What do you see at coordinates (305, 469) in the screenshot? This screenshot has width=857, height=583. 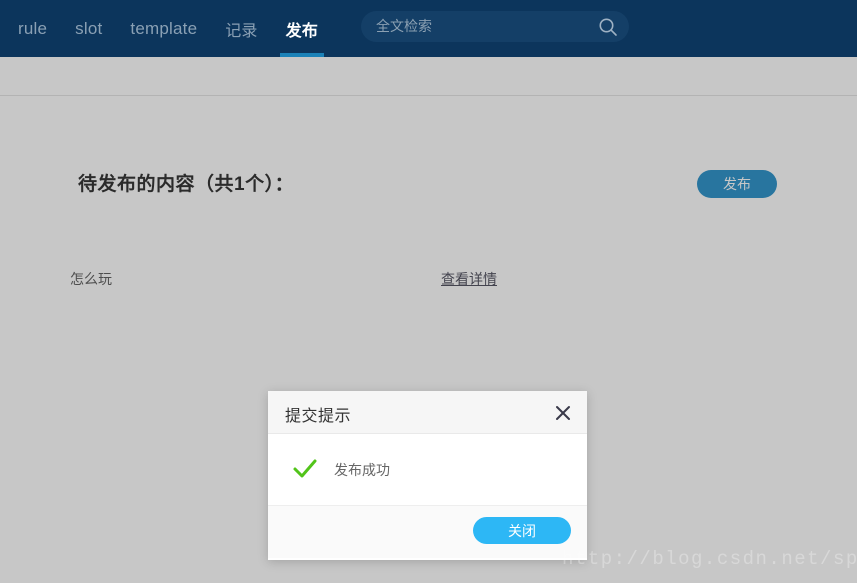 I see `check-circle-icon` at bounding box center [305, 469].